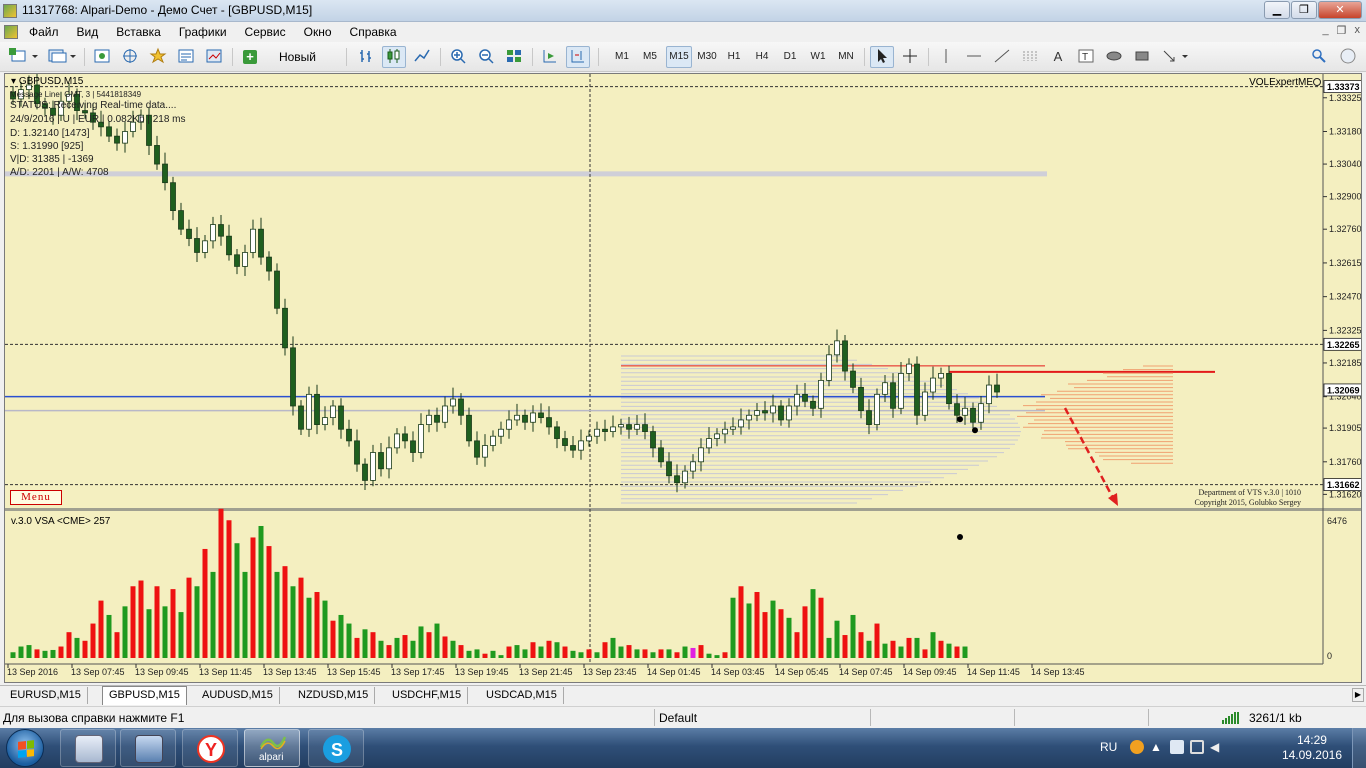 The width and height of the screenshot is (1366, 768). I want to click on tab-gbpusd: GBPUSD,M15, so click(144, 695).